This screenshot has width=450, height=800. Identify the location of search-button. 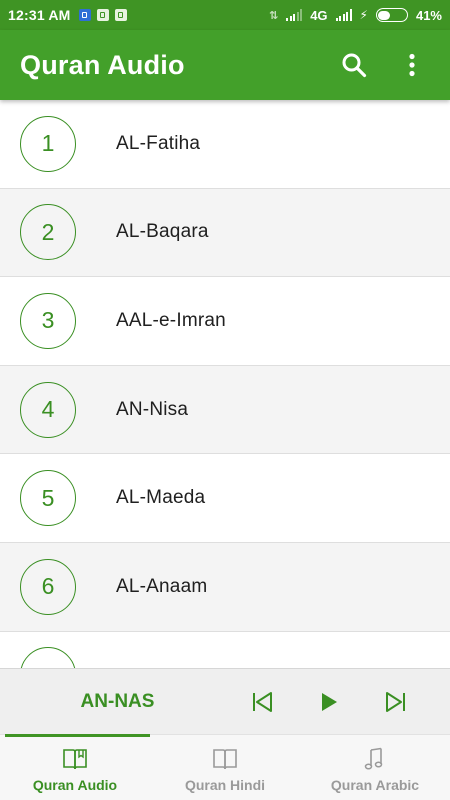
(354, 65).